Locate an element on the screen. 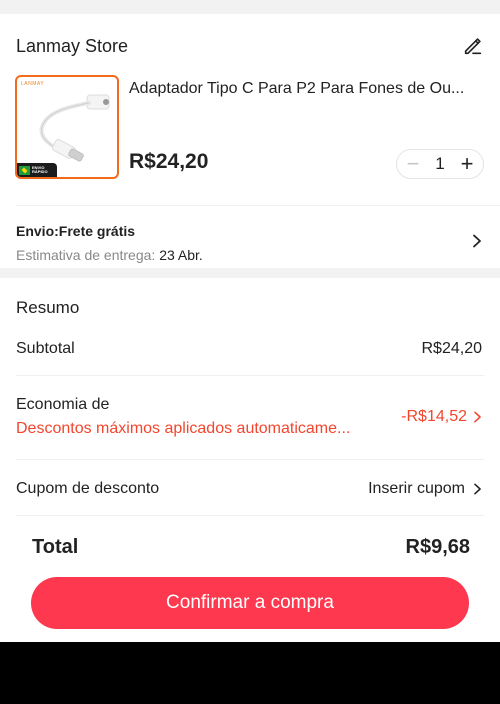 The image size is (500, 704). badge-text: ENVIO RÁPIDO is located at coordinates (40, 169).